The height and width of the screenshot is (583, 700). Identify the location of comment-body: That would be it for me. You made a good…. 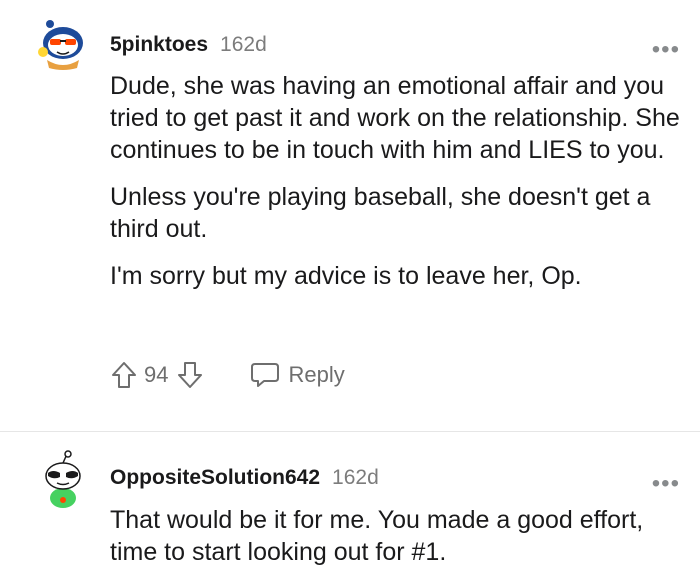
(395, 543).